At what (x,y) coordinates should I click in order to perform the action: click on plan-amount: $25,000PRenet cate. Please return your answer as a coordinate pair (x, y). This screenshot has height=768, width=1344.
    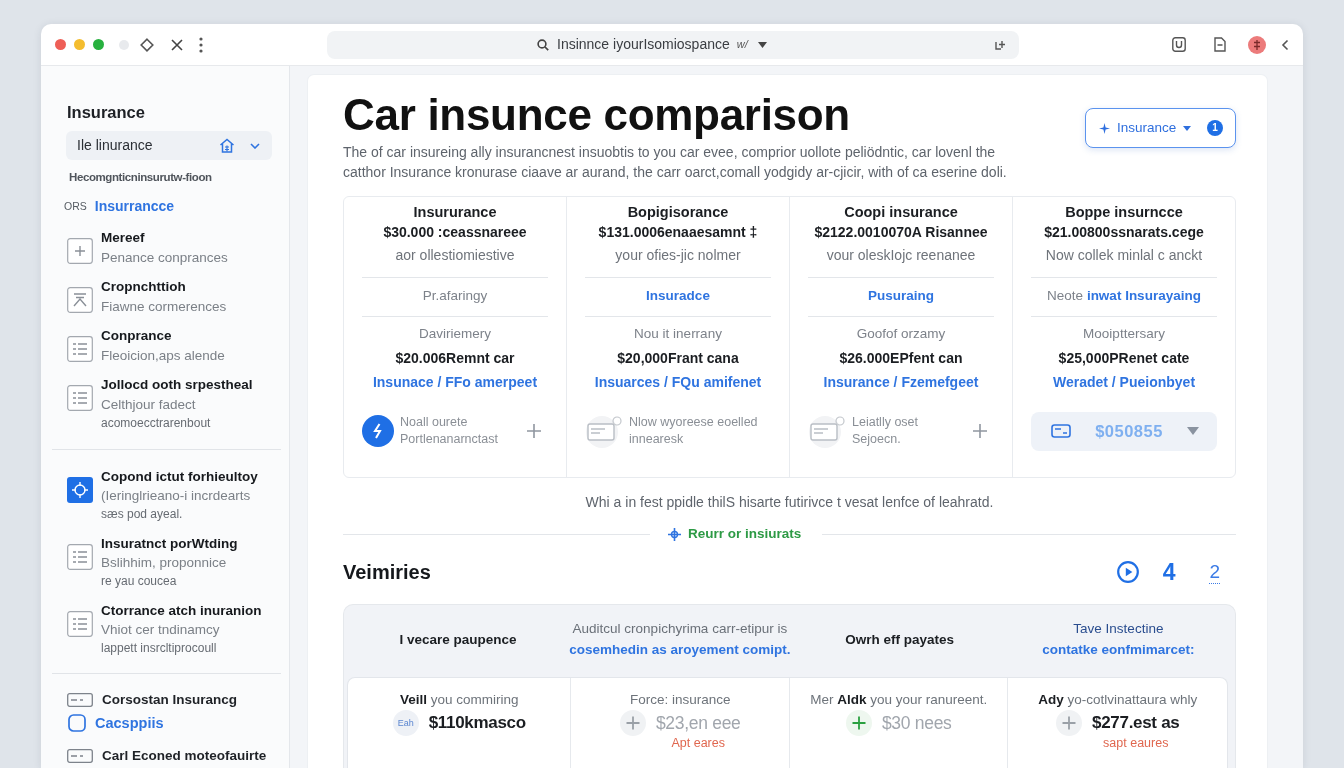
    Looking at the image, I should click on (1124, 358).